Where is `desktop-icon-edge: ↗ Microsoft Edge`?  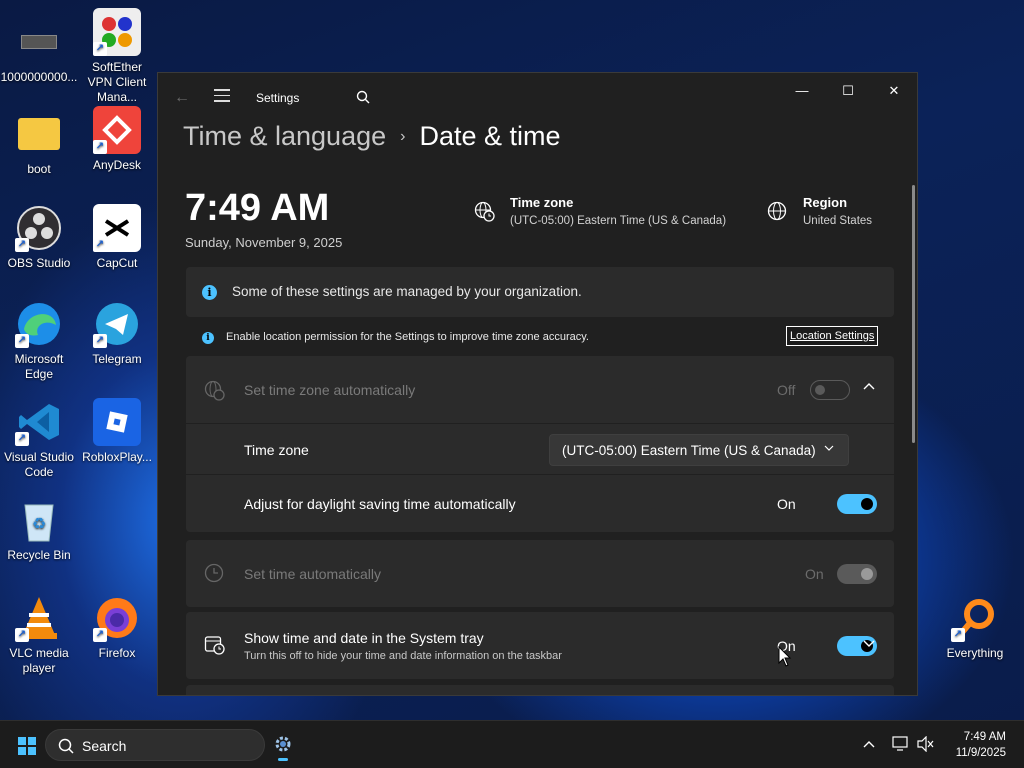 desktop-icon-edge: ↗ Microsoft Edge is located at coordinates (39, 341).